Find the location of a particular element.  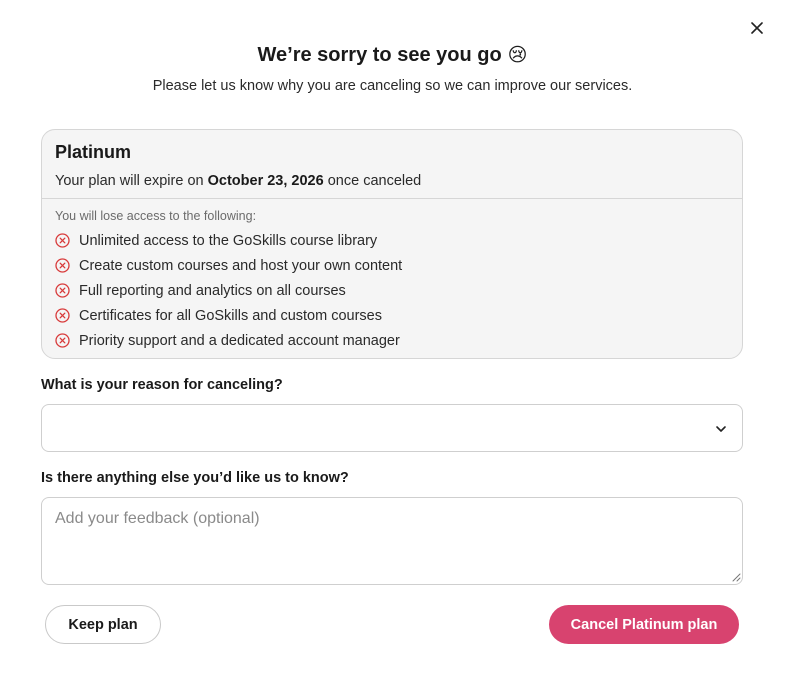

cancel-plan-button: Cancel Platinum plan is located at coordinates (644, 624).